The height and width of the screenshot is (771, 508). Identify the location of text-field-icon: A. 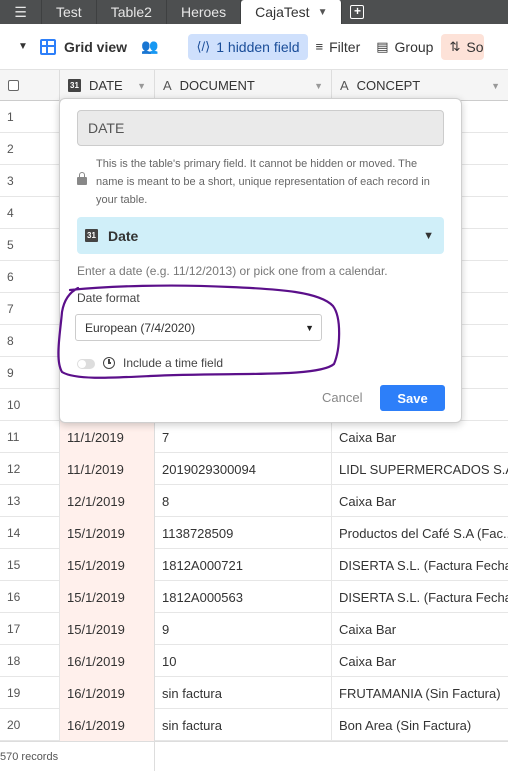
(344, 85).